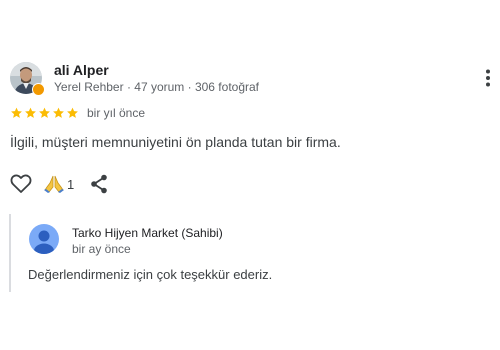  Describe the element at coordinates (147, 233) in the screenshot. I see `owner-name: Tarko Hijyen Market (Sahibi)` at that location.